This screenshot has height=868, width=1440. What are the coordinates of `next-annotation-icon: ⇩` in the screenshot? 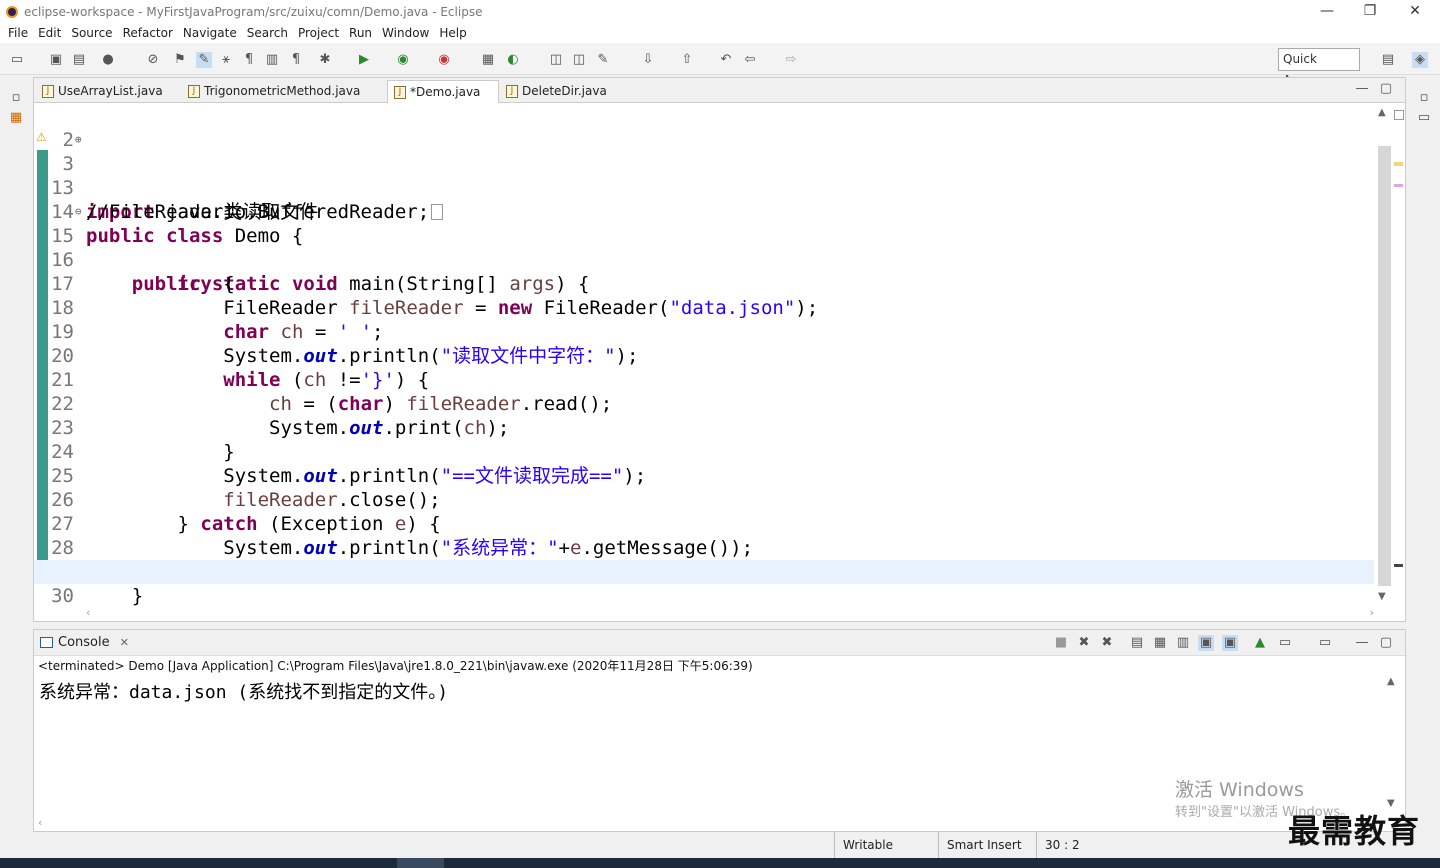 It's located at (648, 60).